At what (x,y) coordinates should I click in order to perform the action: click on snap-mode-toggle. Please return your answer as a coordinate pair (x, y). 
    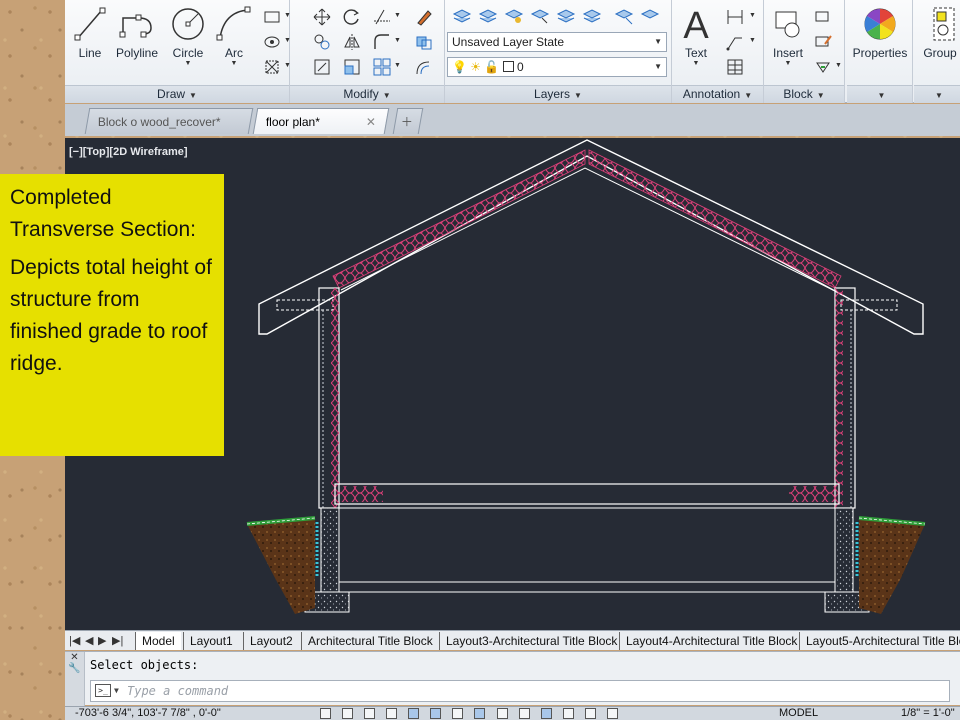
    Looking at the image, I should click on (348, 713).